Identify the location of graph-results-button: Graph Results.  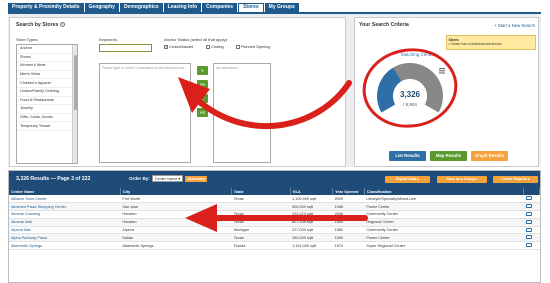
(489, 156).